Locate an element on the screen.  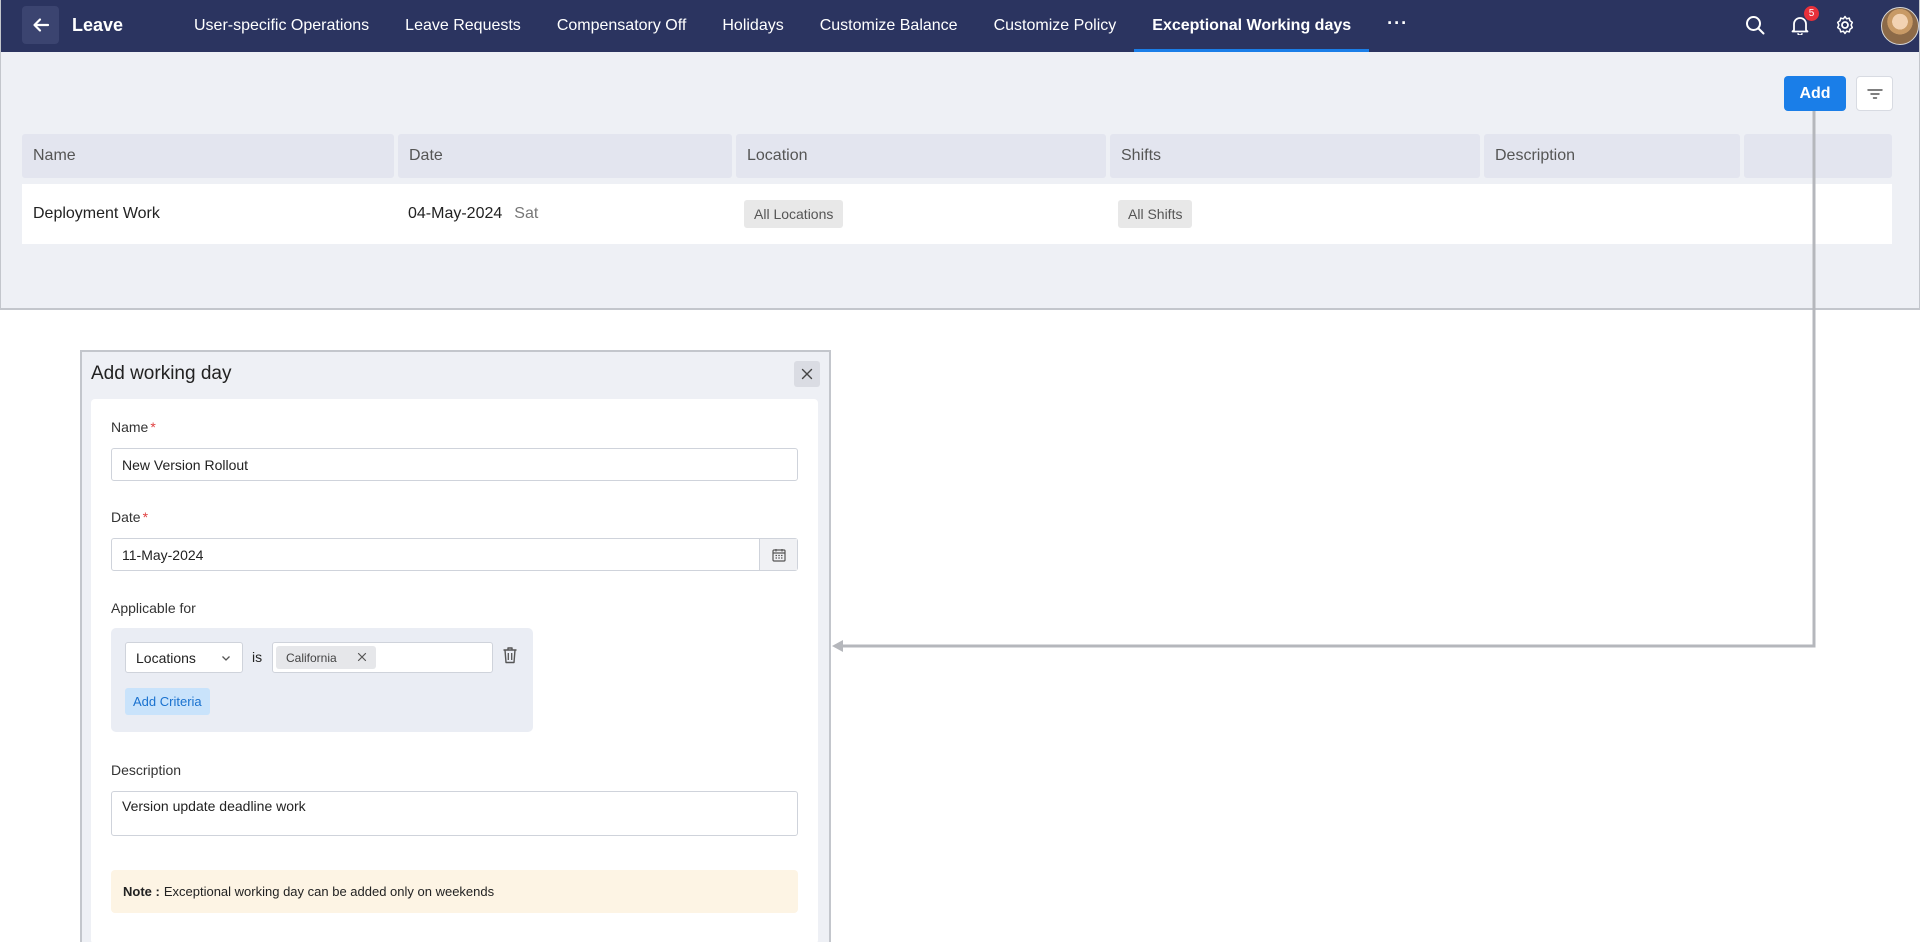
name-input: New Version Rollout is located at coordinates (454, 464).